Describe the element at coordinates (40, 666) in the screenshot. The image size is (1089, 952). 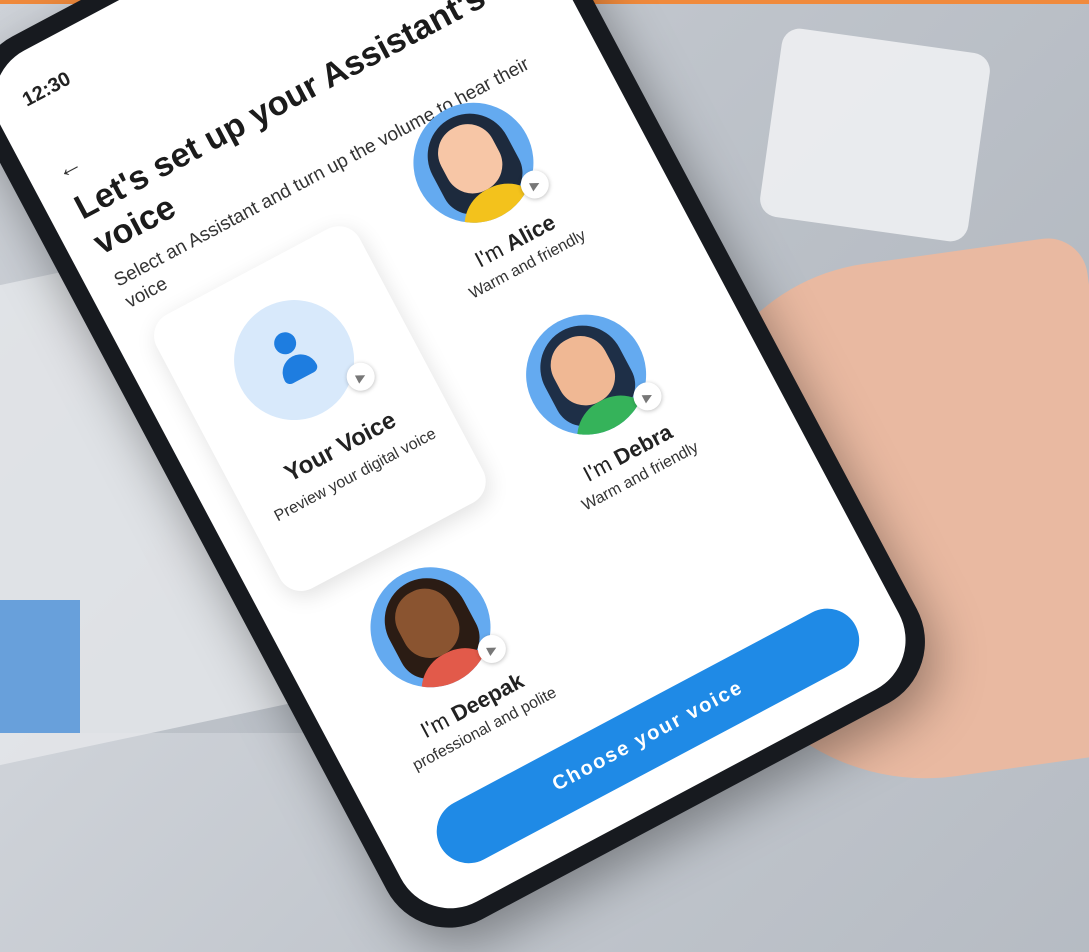
I see `background-blue-object` at that location.